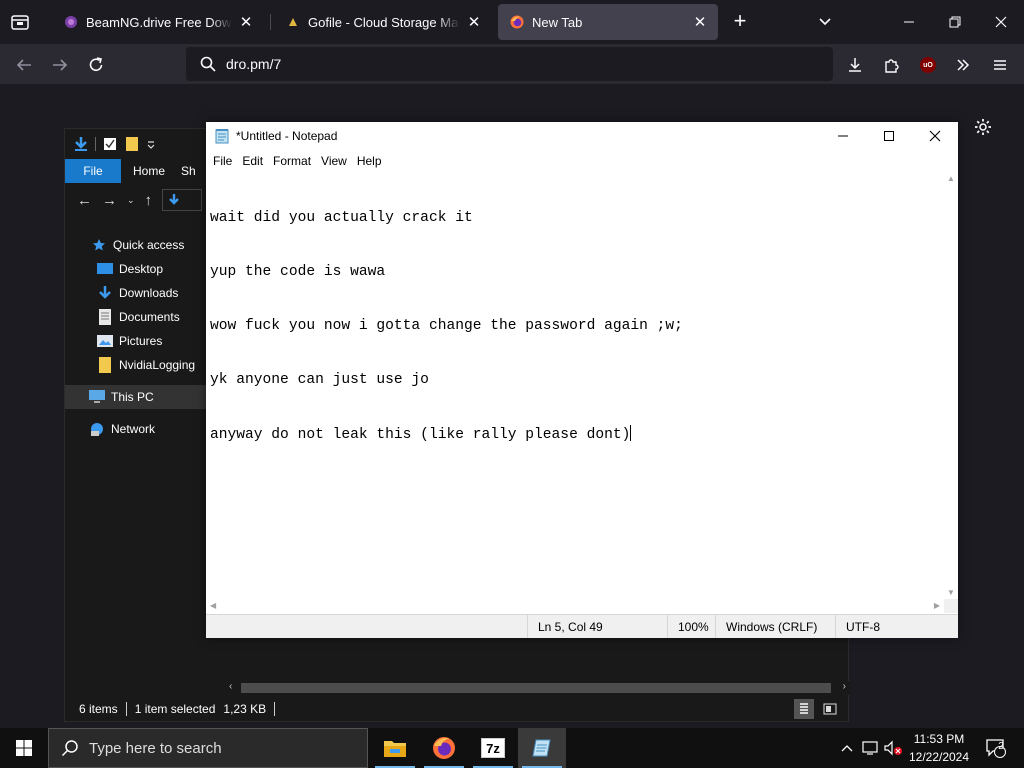 This screenshot has height=768, width=1024. I want to click on nav-item-desktop: Desktop, so click(136, 269).